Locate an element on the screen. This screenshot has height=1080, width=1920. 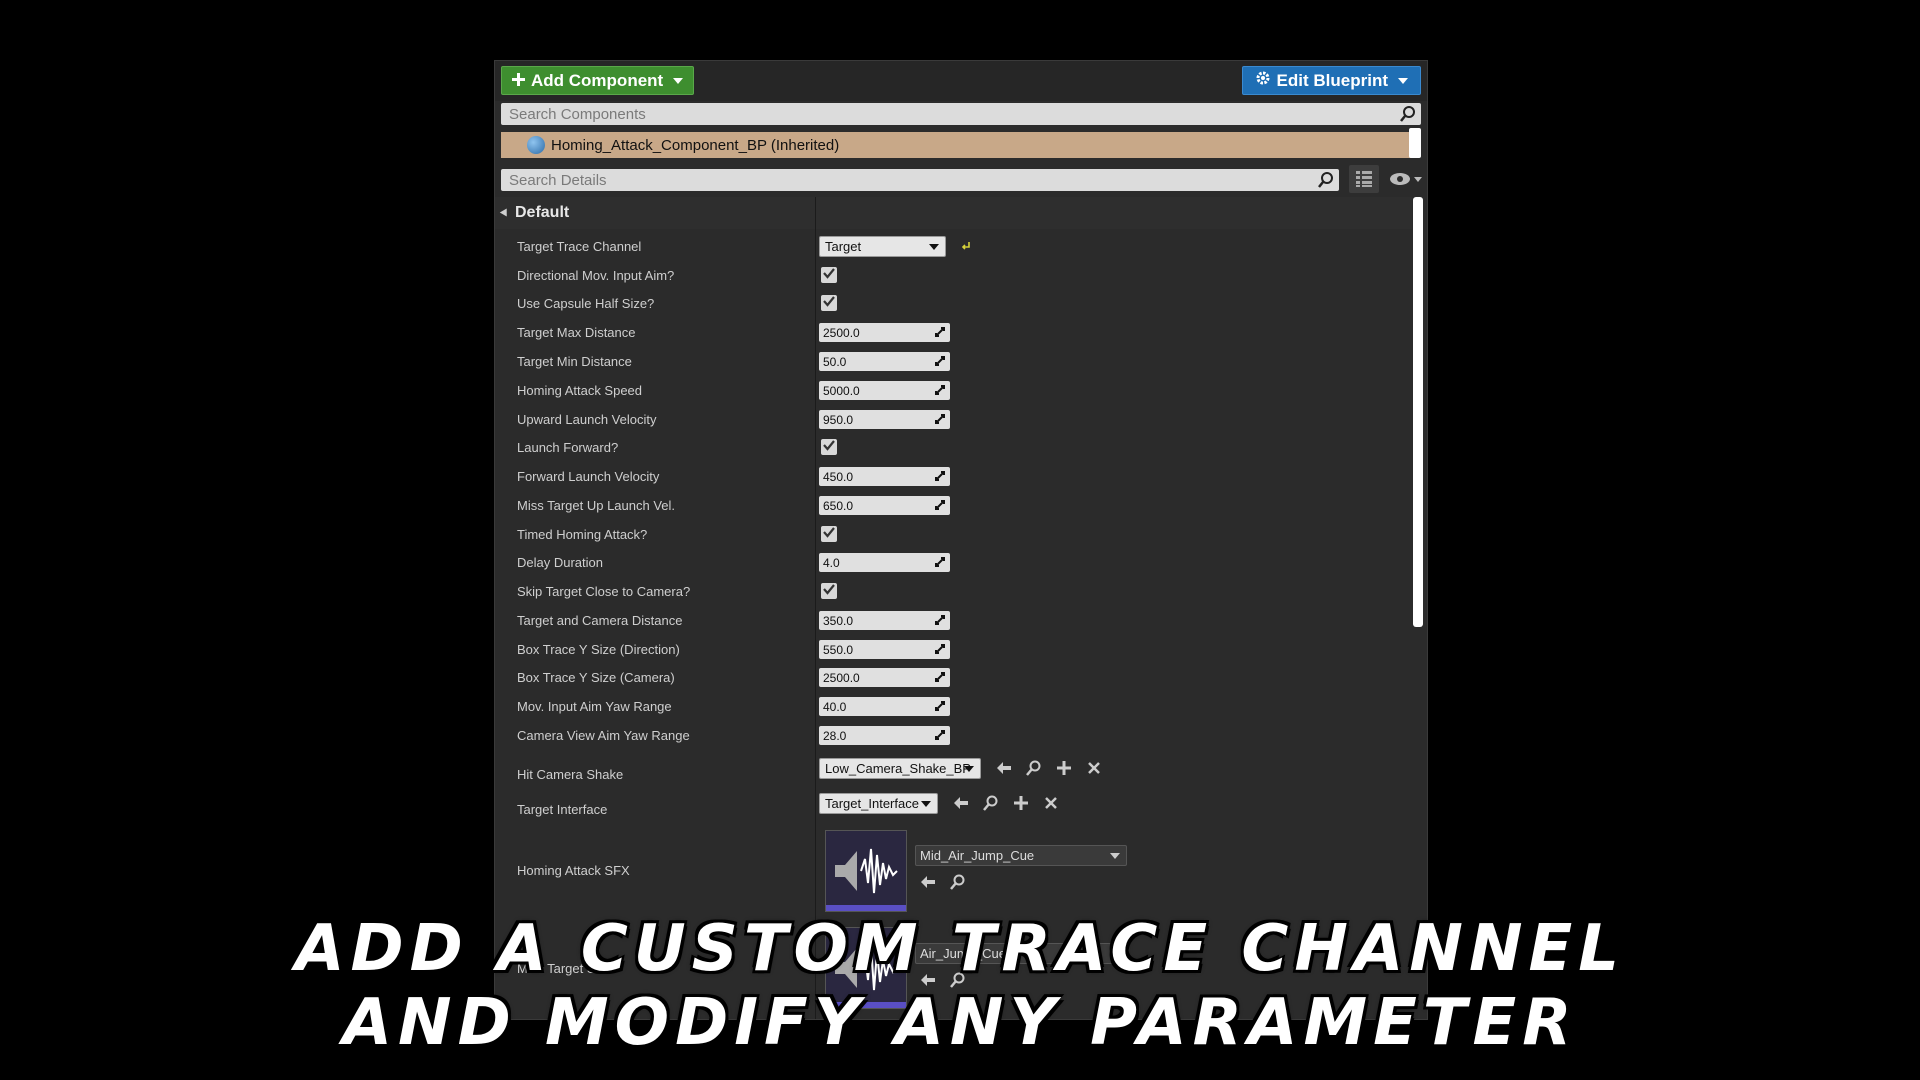
prop-label-forward-launch-velocity: Forward Launch Velocity is located at coordinates (588, 476).